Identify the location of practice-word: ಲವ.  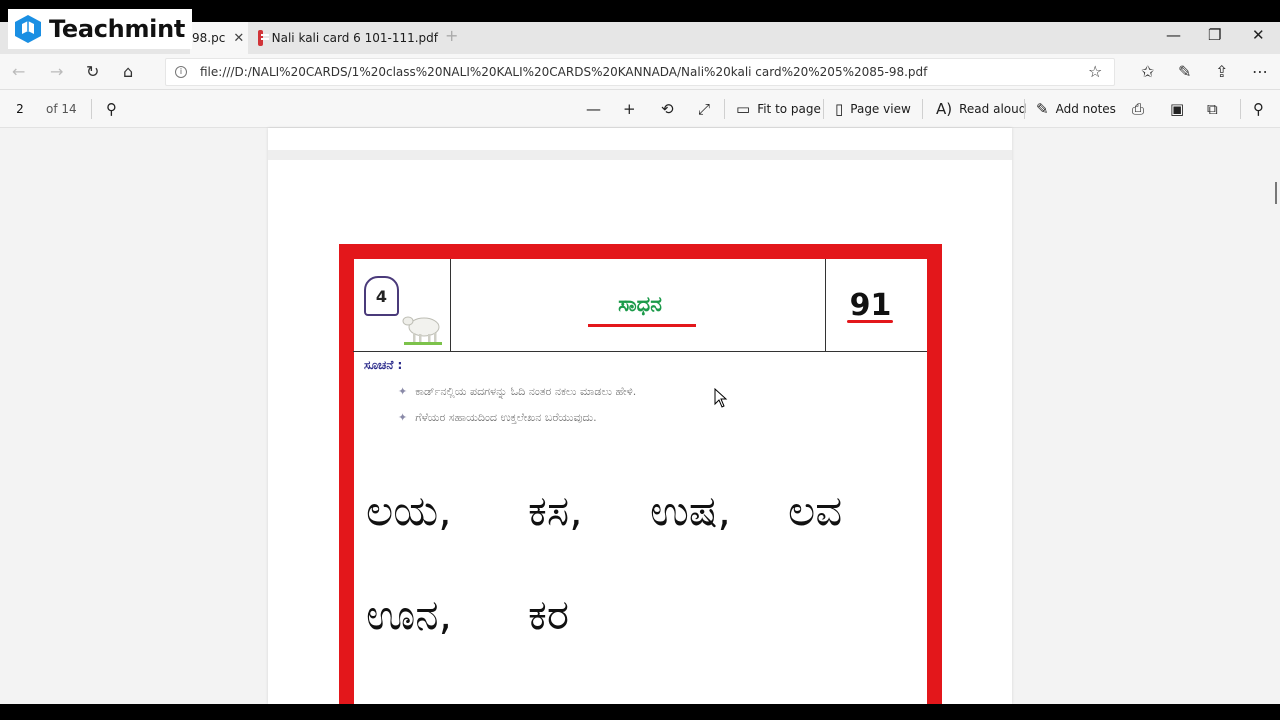
(815, 510).